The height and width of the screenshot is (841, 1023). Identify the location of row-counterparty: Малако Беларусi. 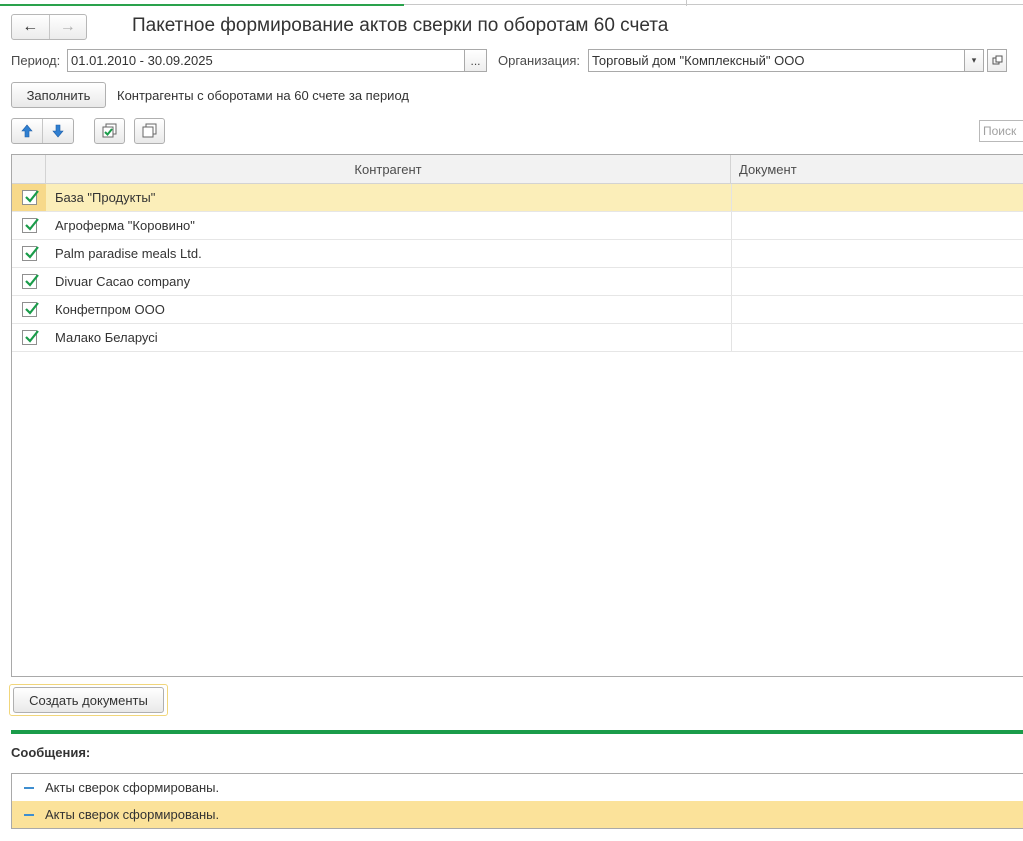
(106, 337).